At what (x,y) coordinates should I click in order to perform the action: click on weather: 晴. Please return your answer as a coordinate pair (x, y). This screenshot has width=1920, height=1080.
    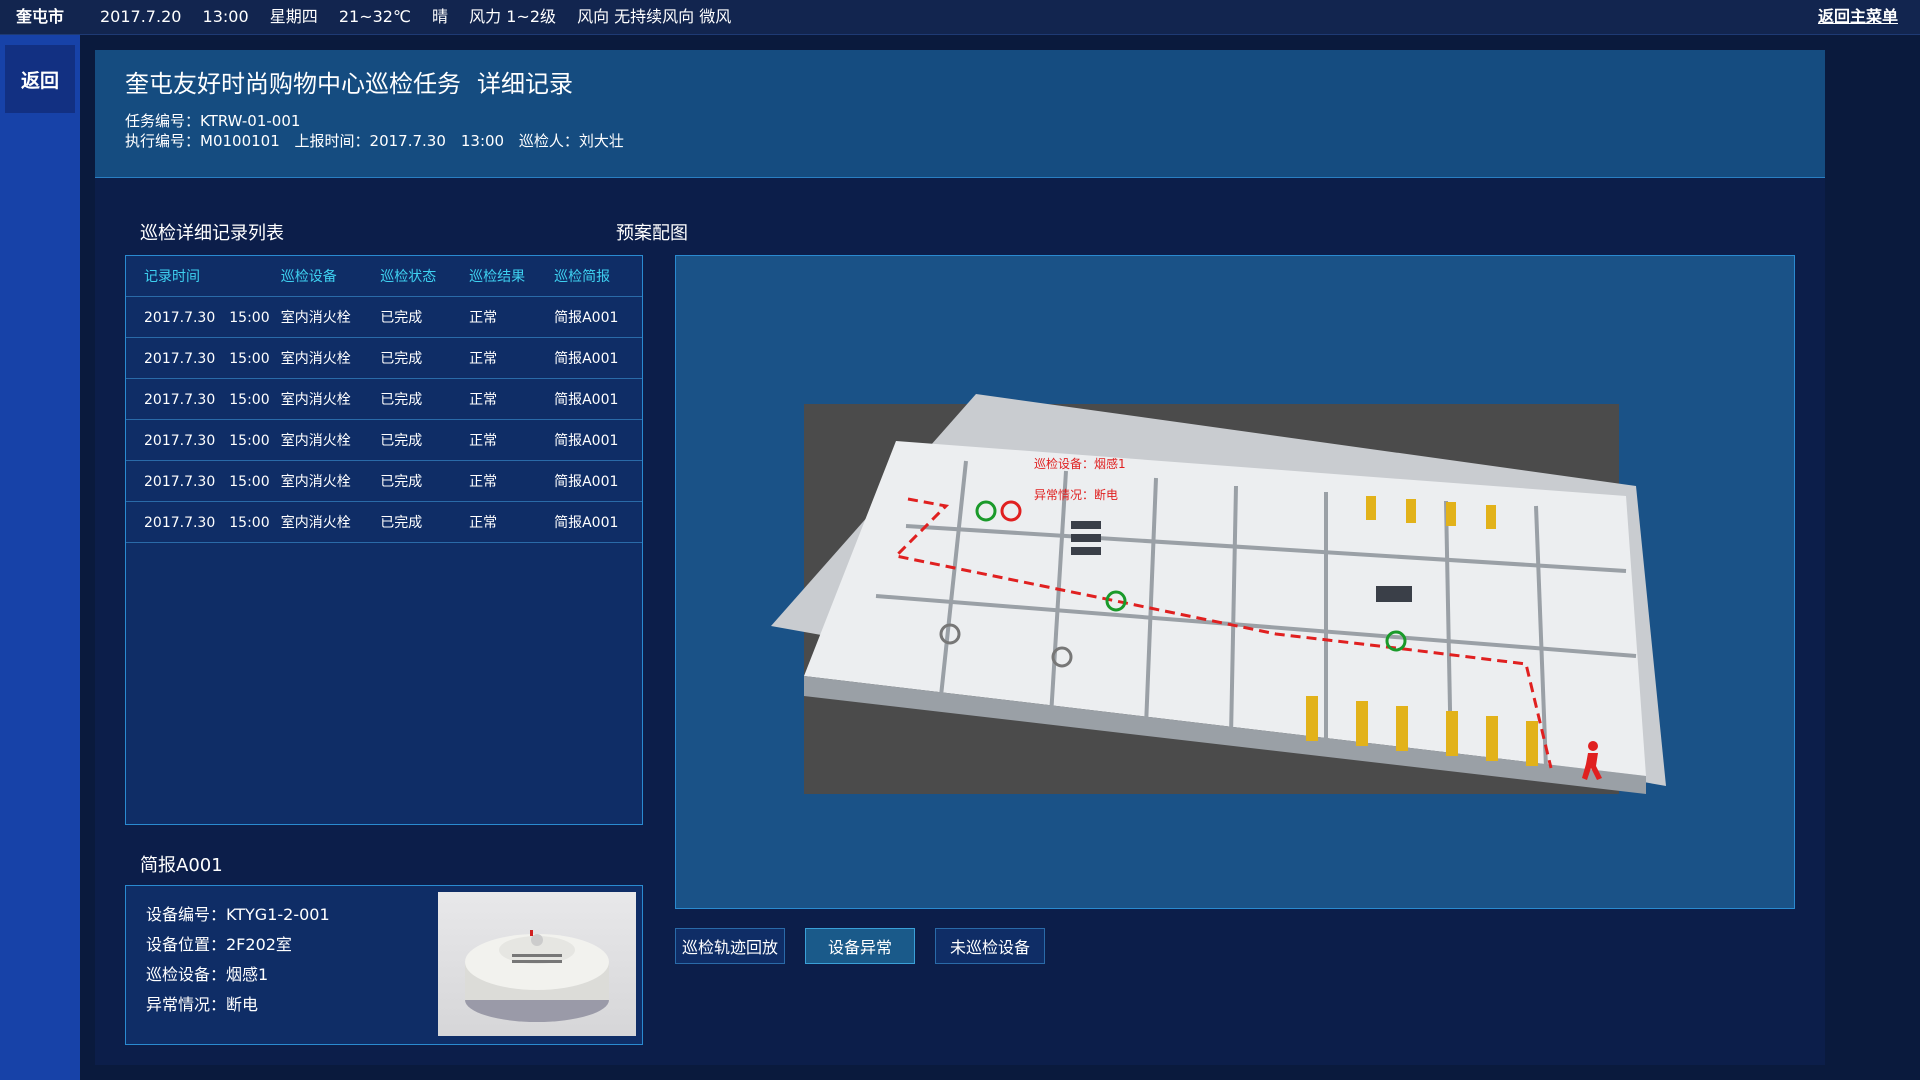
    Looking at the image, I should click on (440, 16).